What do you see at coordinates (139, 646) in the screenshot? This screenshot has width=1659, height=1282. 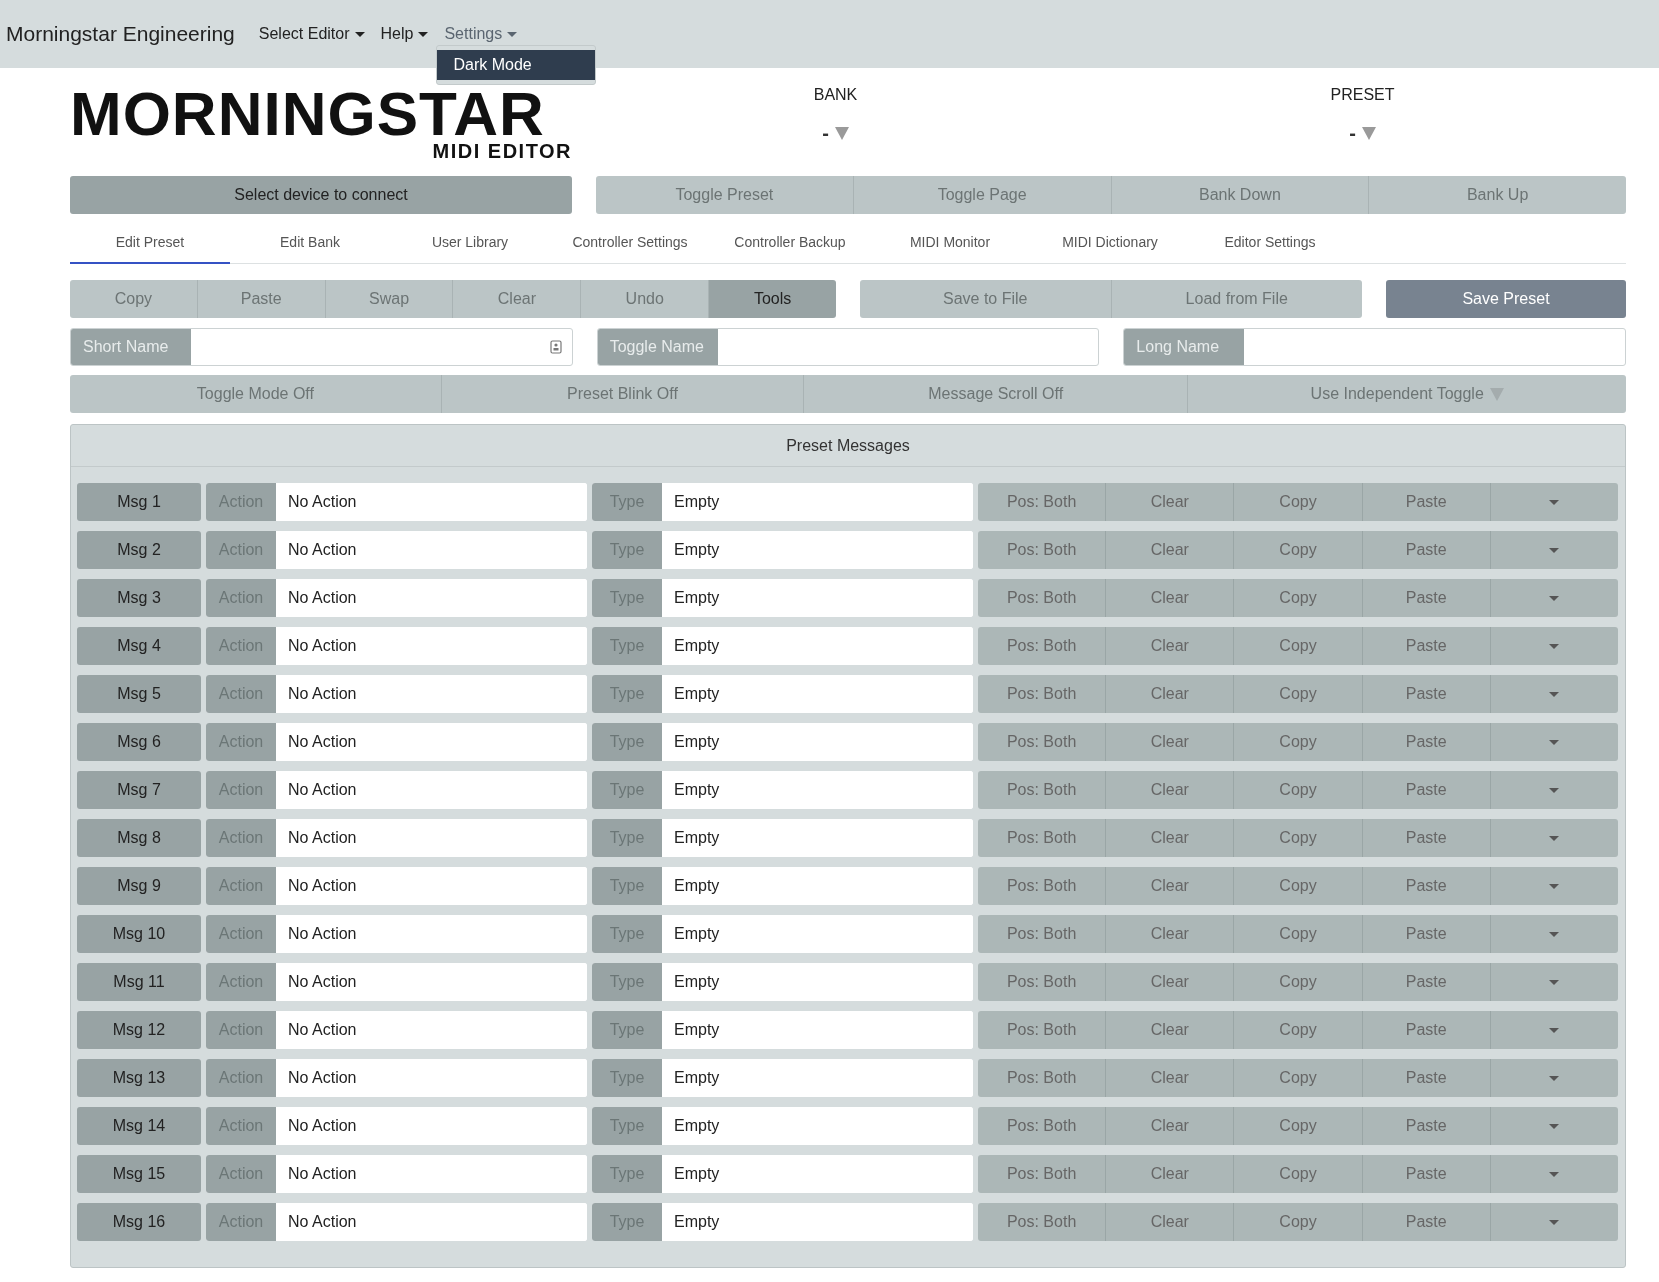 I see `message-button: Msg 4` at bounding box center [139, 646].